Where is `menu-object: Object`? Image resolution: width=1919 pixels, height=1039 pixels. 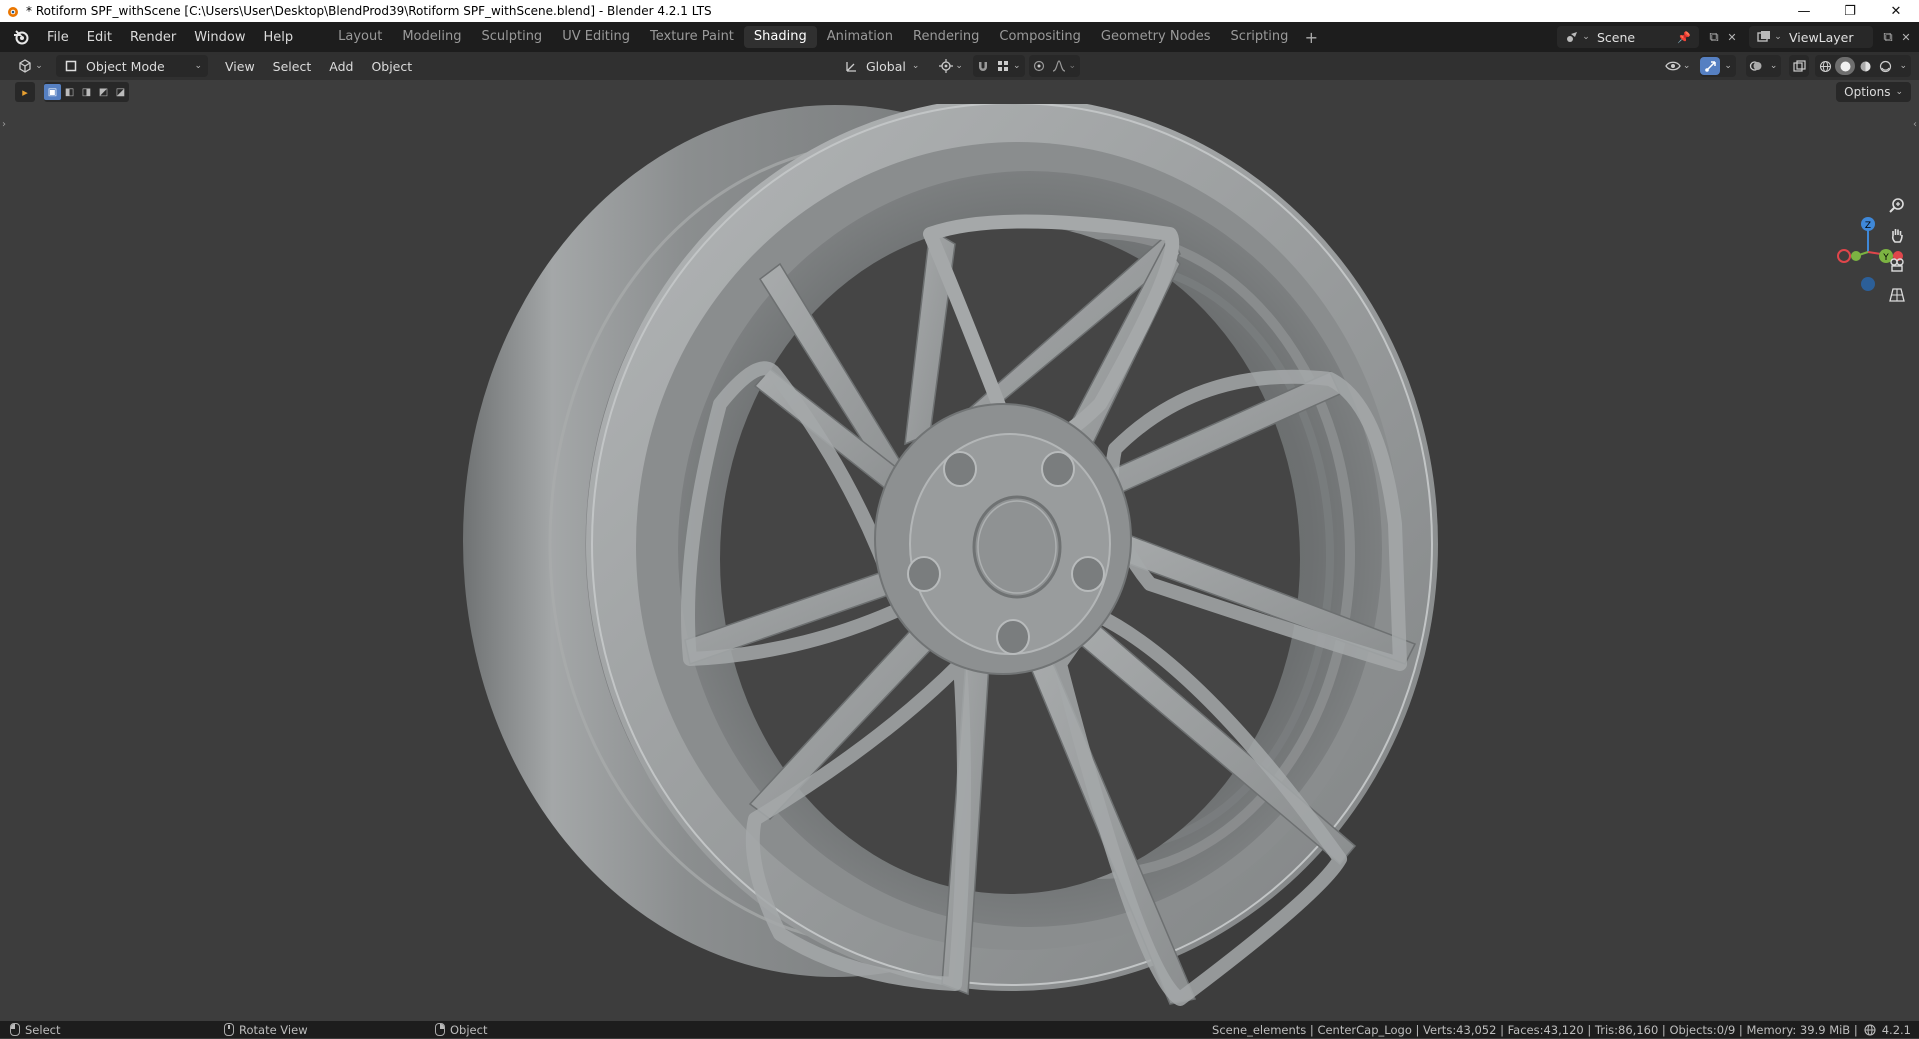
menu-object: Object is located at coordinates (391, 66).